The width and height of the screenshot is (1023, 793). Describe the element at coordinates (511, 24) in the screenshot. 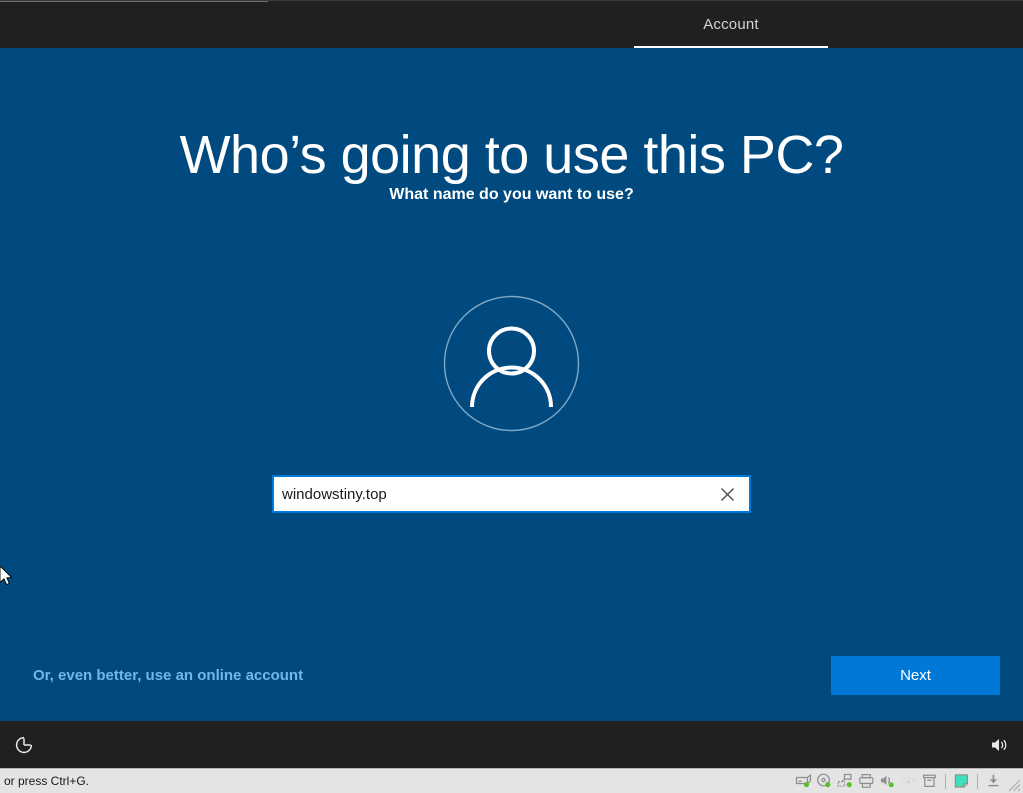

I see `top-header-bar: Account` at that location.